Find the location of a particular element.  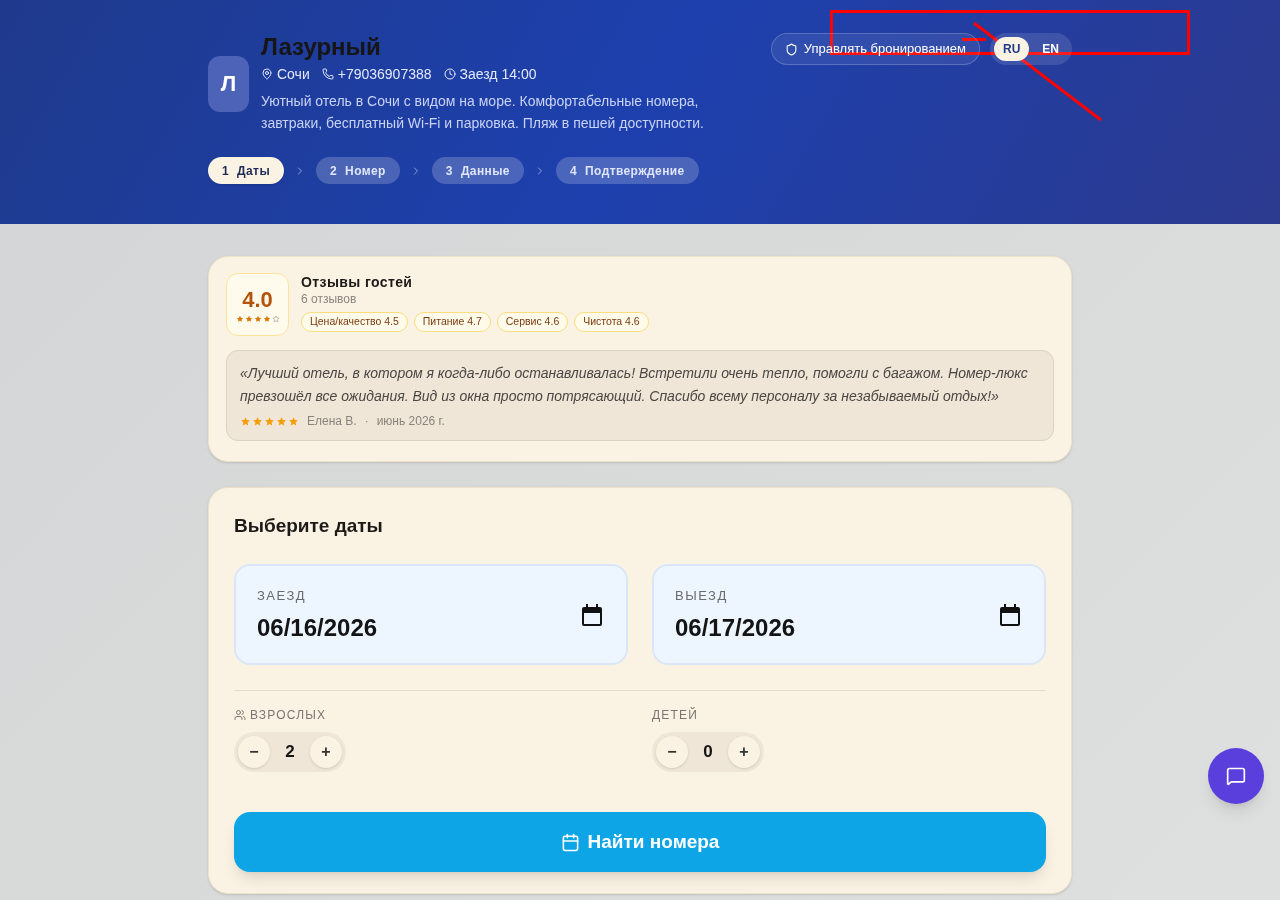

language-option: RU is located at coordinates (1012, 49).